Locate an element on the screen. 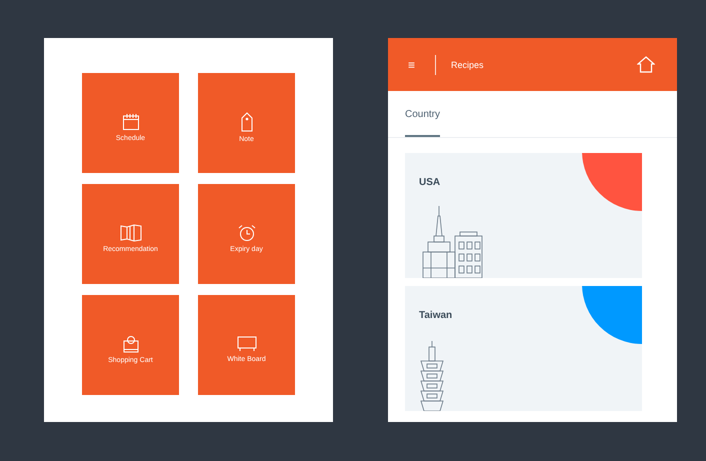  map-icon is located at coordinates (131, 233).